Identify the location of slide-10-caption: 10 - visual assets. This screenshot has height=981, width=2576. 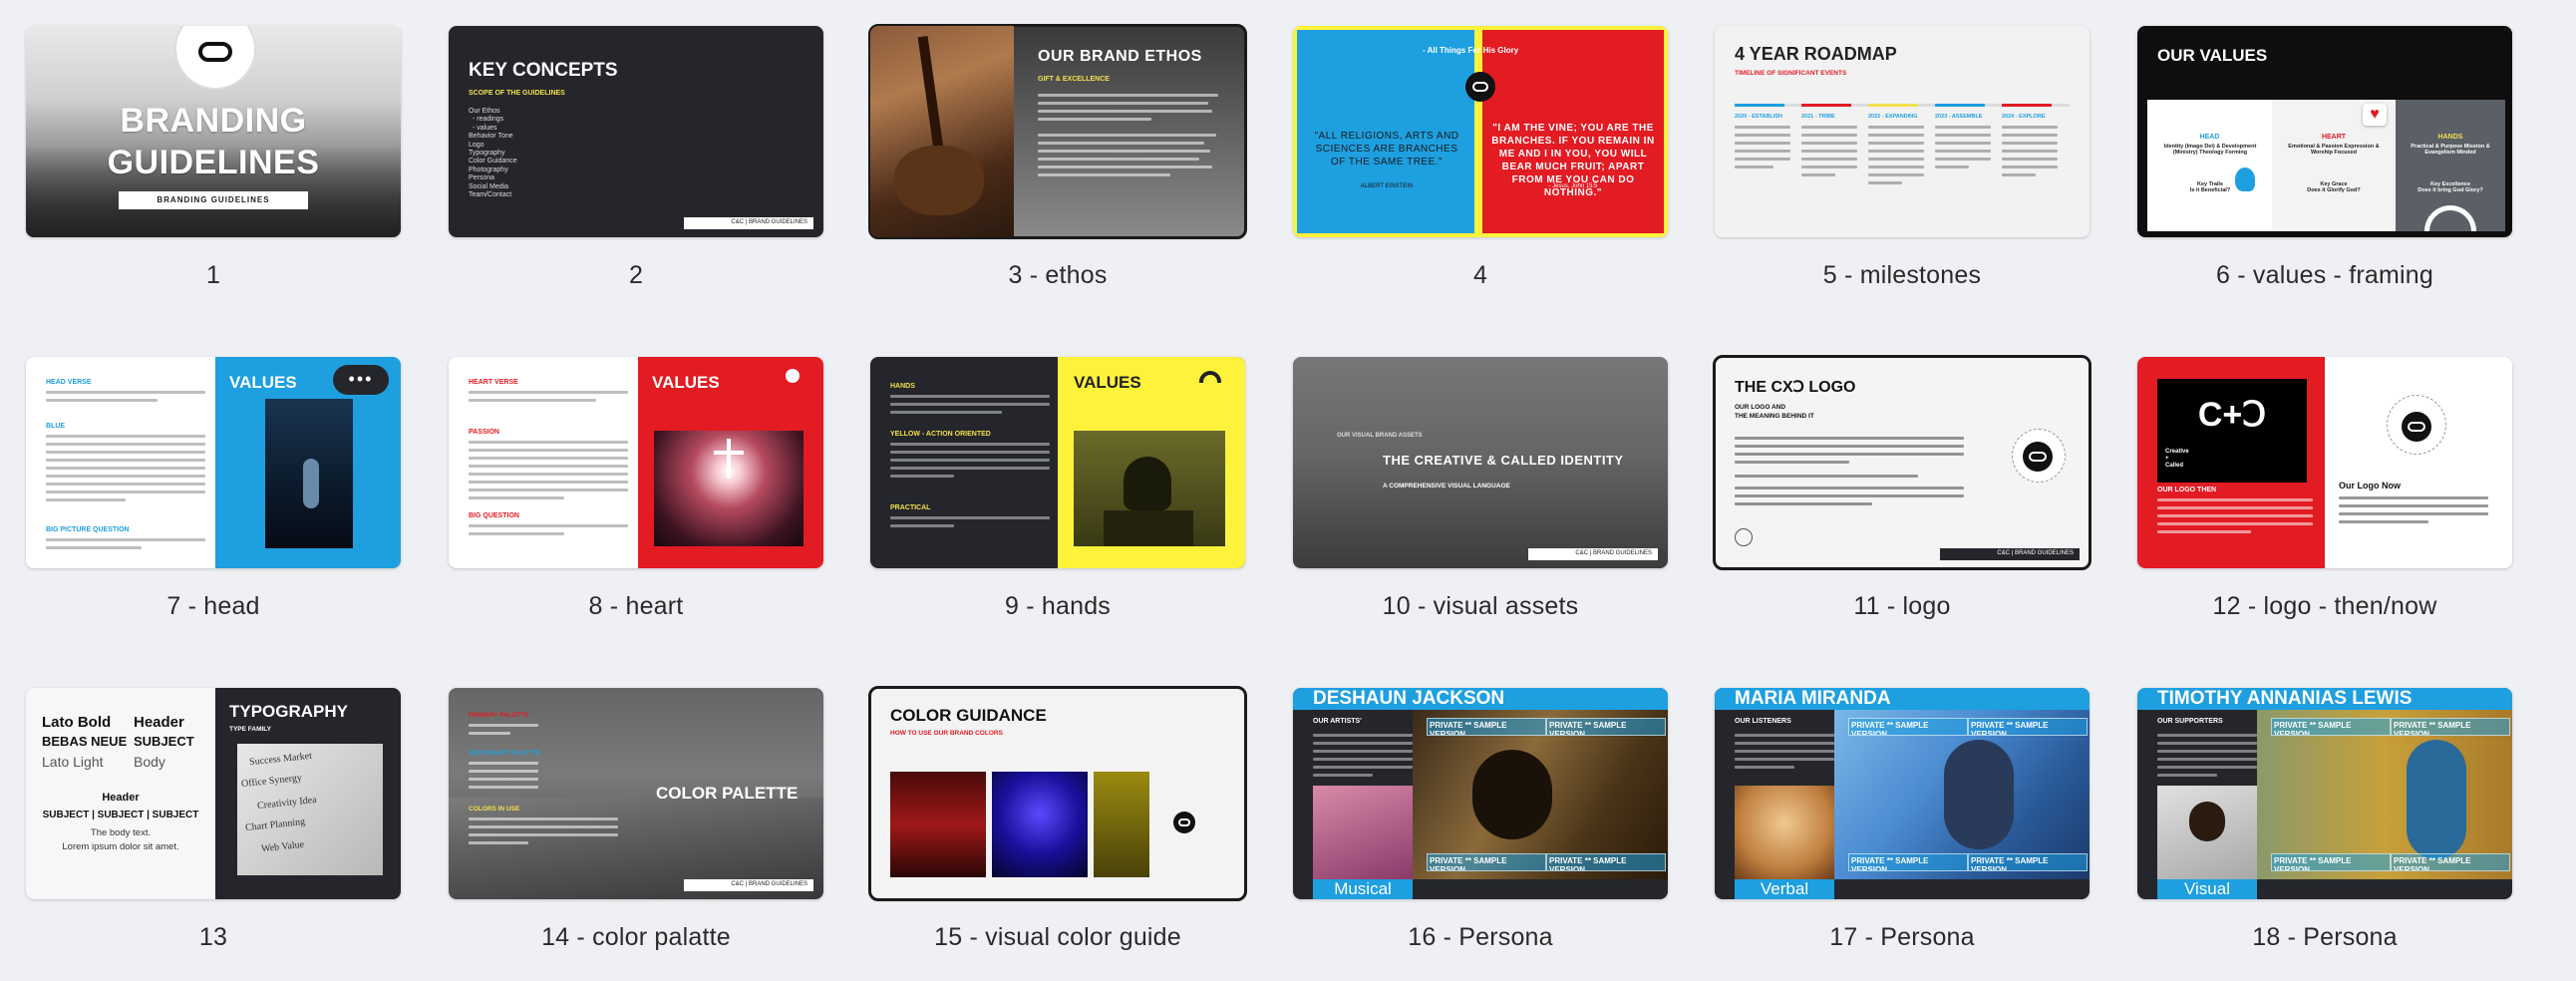
(1480, 606).